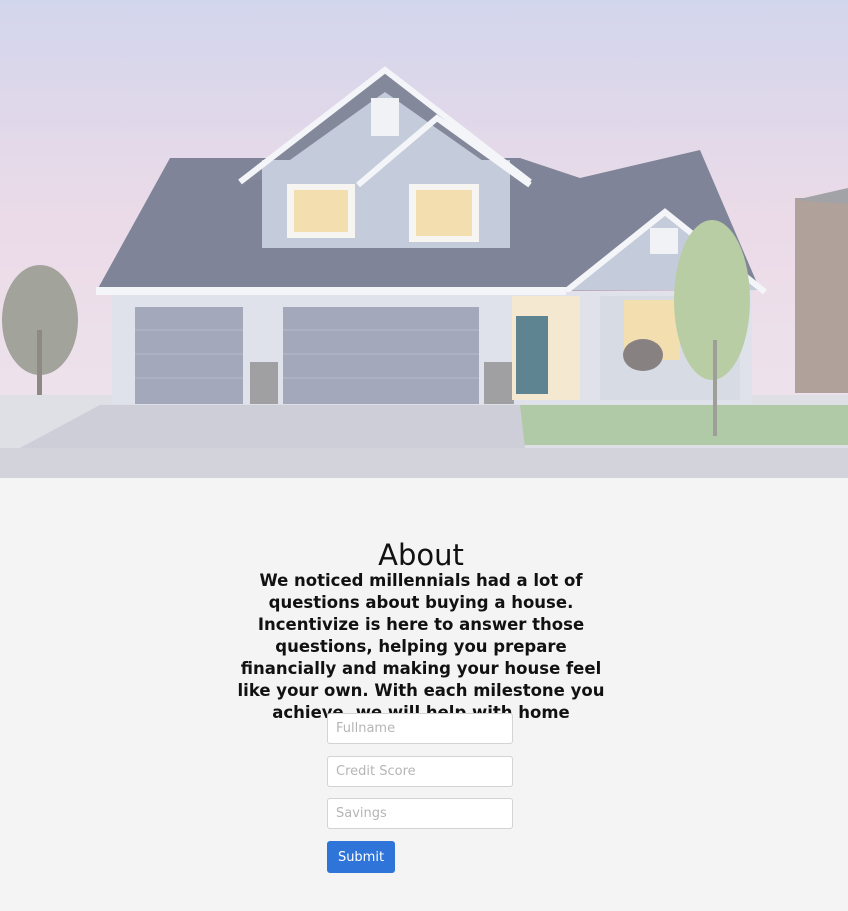  What do you see at coordinates (420, 771) in the screenshot?
I see `credit-score-input` at bounding box center [420, 771].